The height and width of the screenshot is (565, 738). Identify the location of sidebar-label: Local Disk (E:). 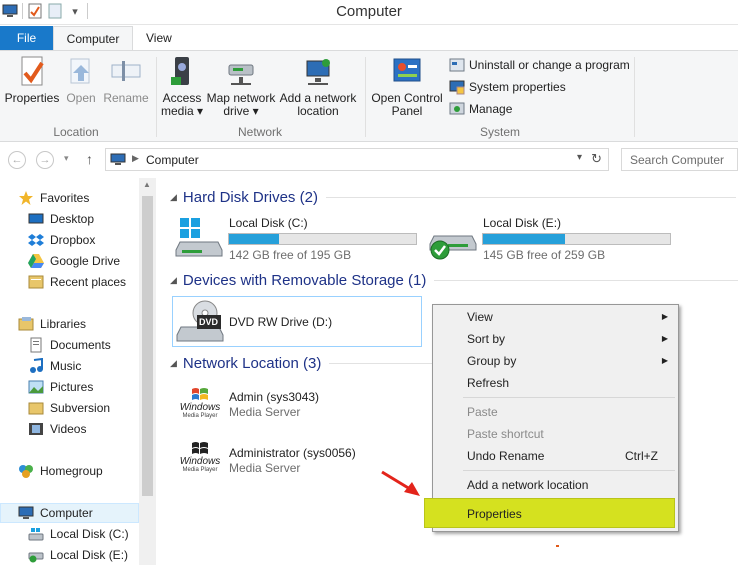
(89, 555).